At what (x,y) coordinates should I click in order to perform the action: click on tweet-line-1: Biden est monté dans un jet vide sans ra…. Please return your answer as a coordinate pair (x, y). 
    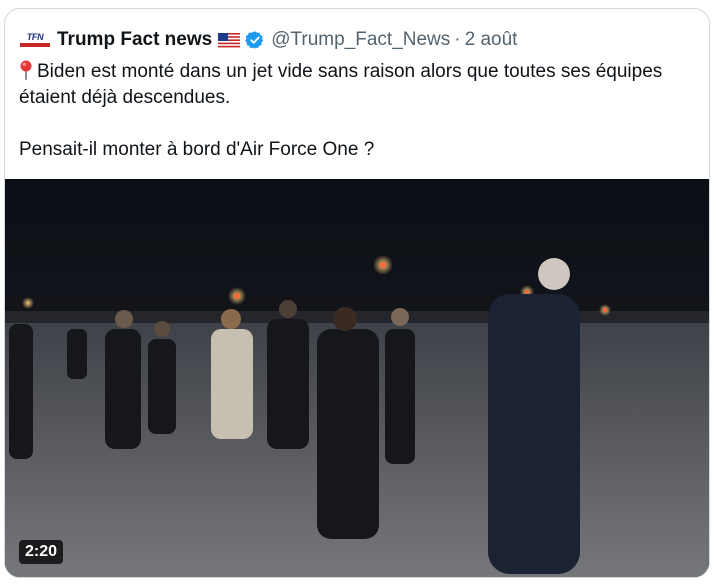
    Looking at the image, I should click on (341, 84).